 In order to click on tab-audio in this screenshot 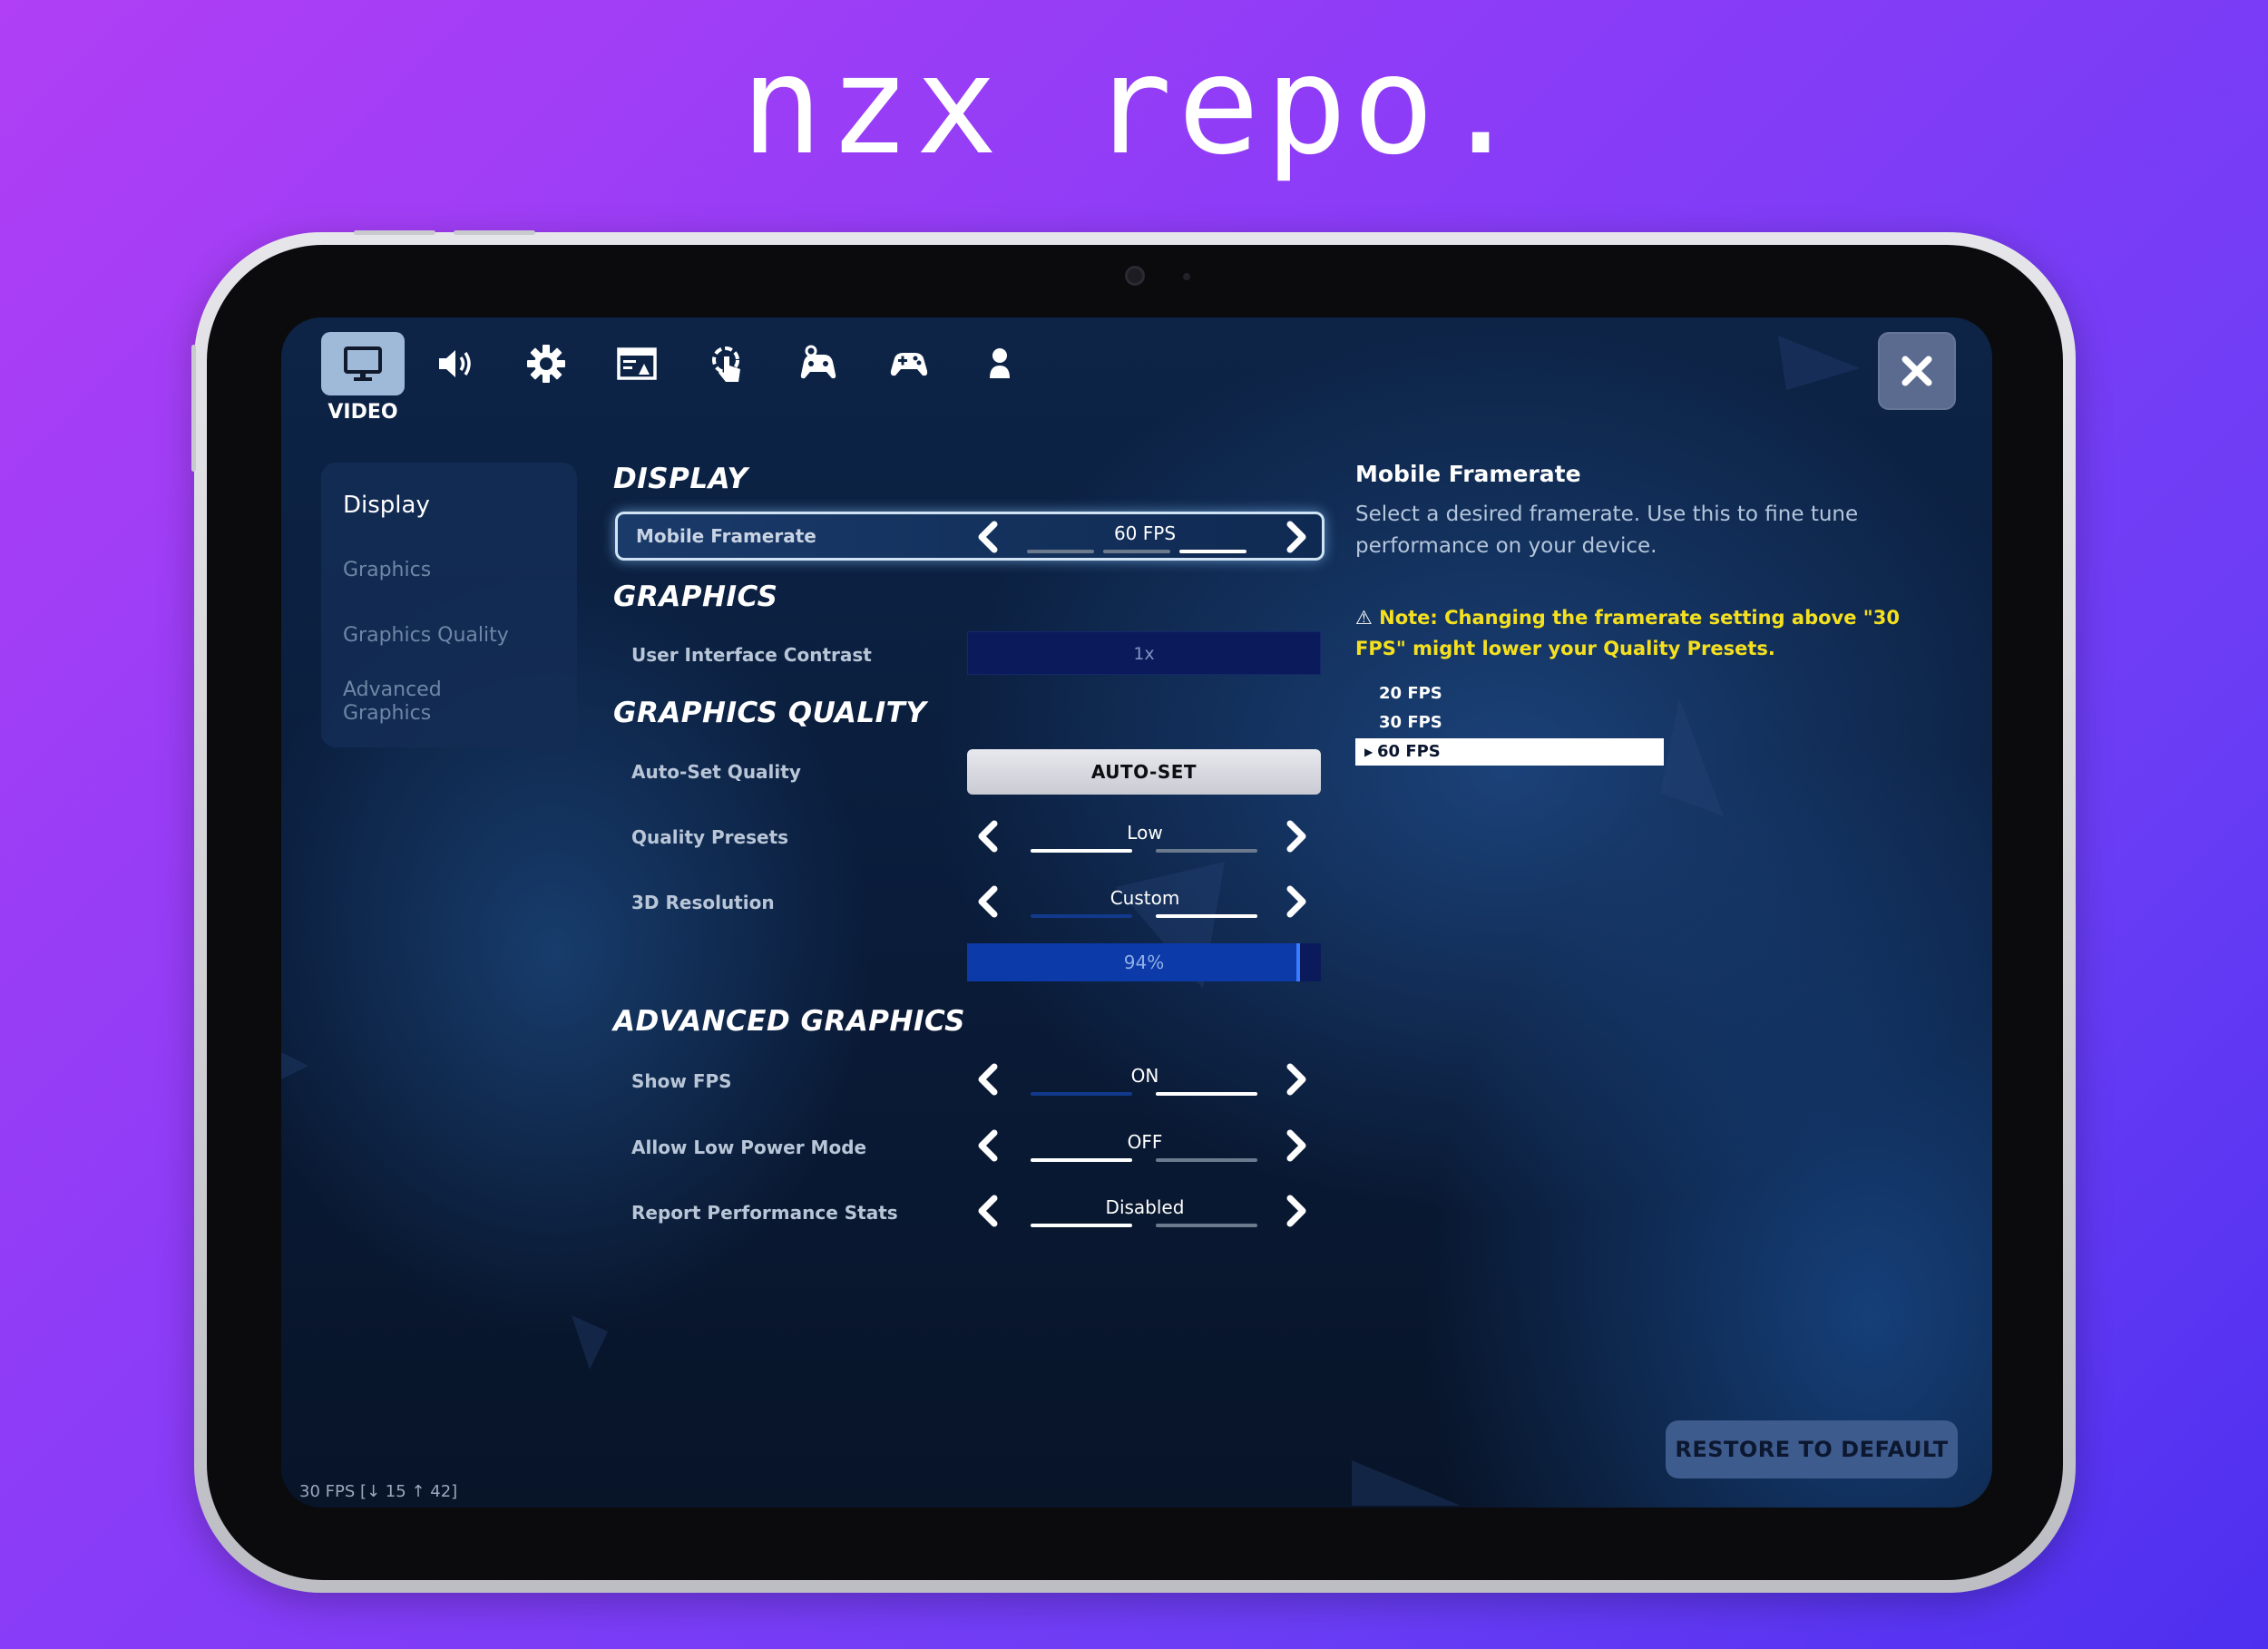, I will do `click(456, 364)`.